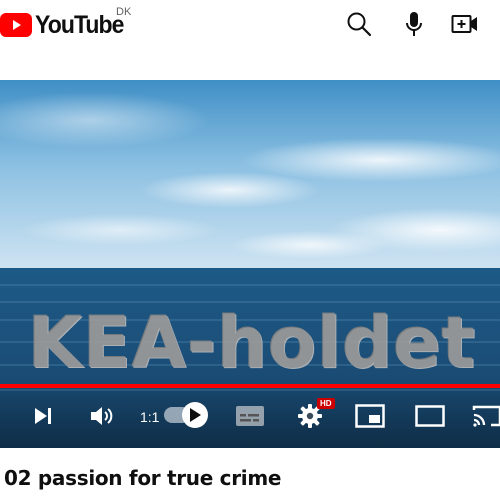 Image resolution: width=500 pixels, height=500 pixels. Describe the element at coordinates (142, 478) in the screenshot. I see `video-title: 02 passion for true crime` at that location.